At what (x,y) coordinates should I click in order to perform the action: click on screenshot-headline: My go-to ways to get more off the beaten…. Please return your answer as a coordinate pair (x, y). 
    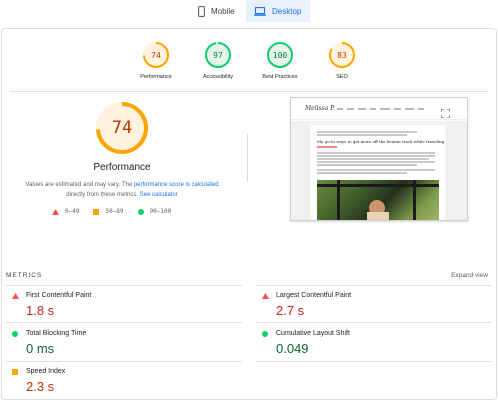
    Looking at the image, I should click on (381, 141).